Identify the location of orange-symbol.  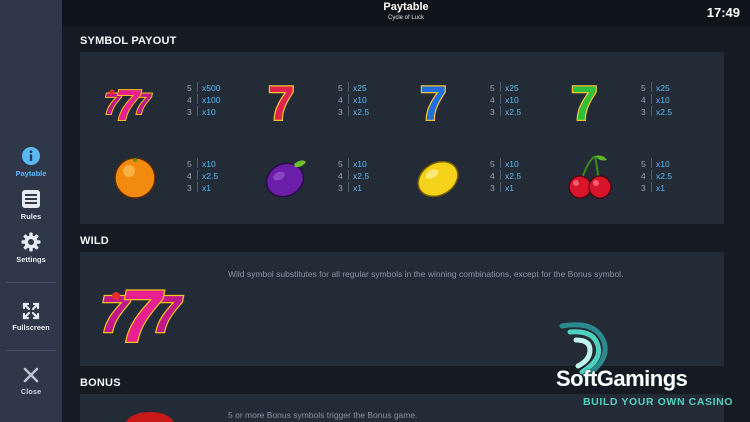
(135, 178).